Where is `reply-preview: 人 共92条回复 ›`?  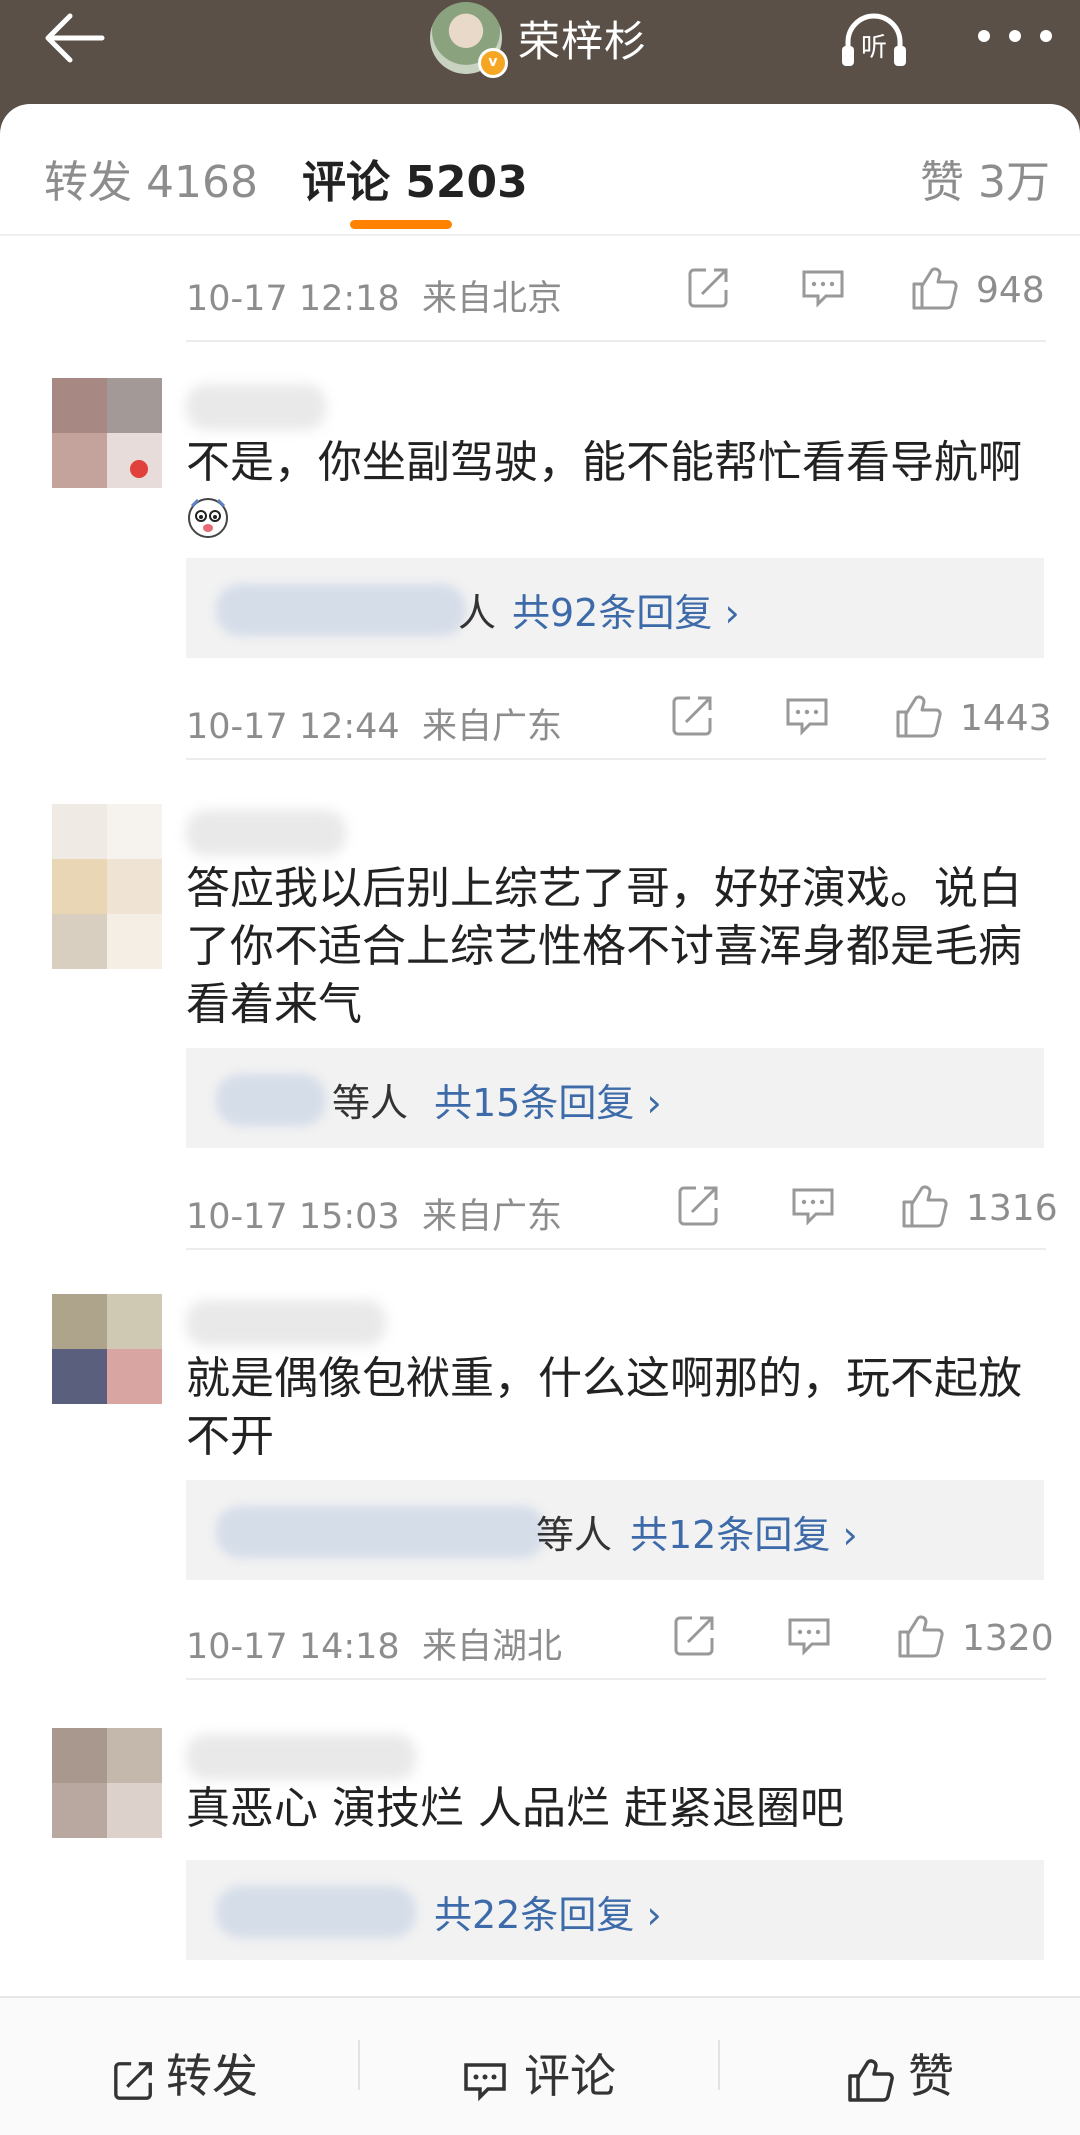
reply-preview: 人 共92条回复 › is located at coordinates (615, 608).